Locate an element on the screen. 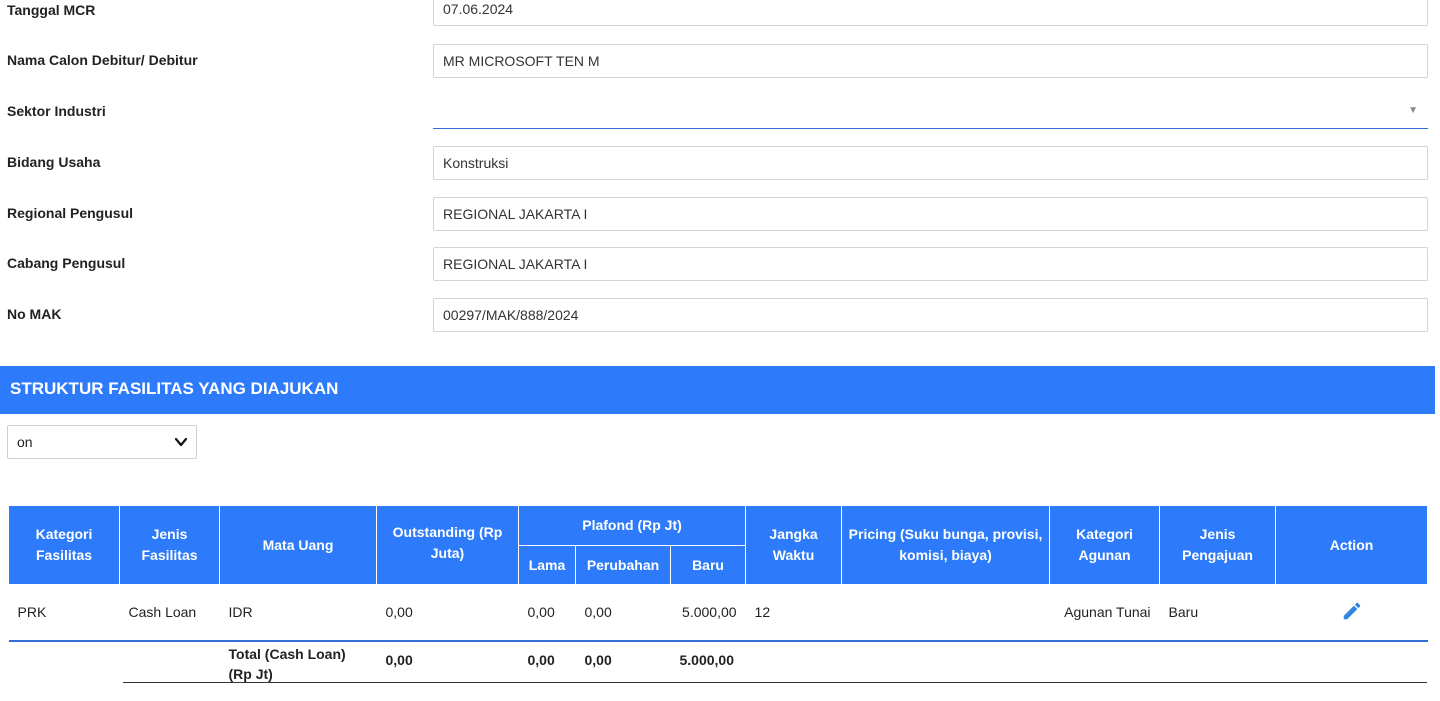  bidang-usaha-input is located at coordinates (930, 163).